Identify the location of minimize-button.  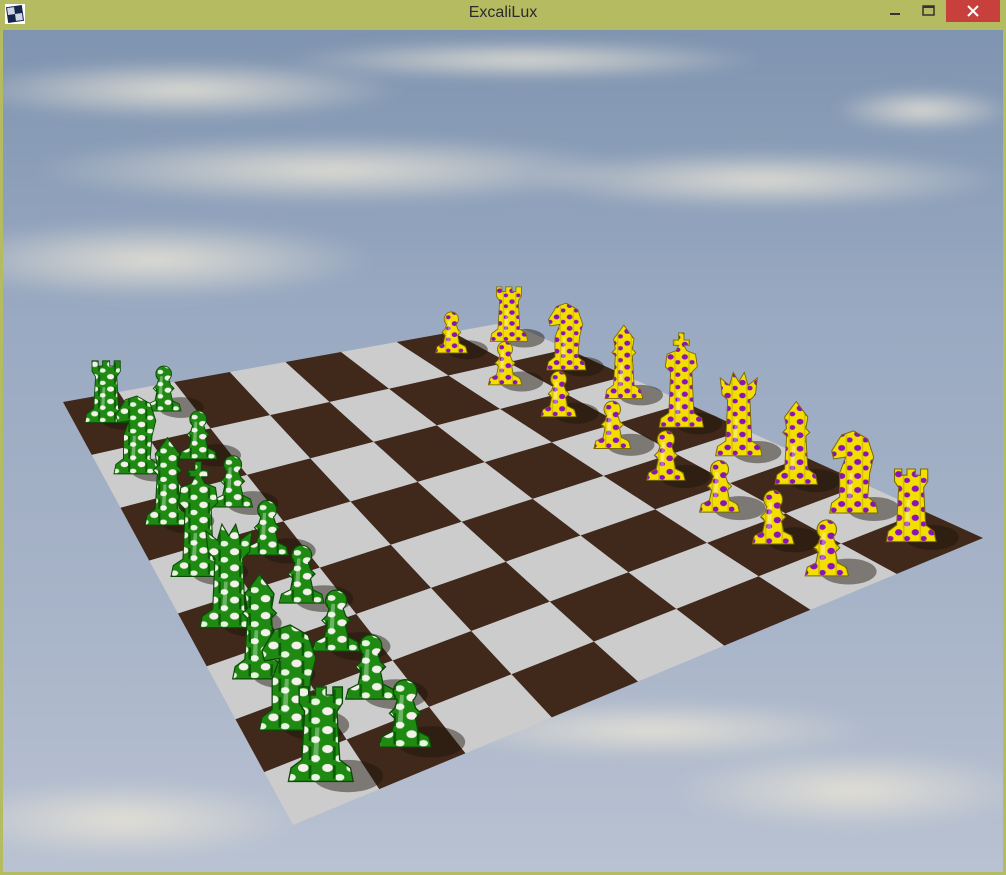
(896, 11).